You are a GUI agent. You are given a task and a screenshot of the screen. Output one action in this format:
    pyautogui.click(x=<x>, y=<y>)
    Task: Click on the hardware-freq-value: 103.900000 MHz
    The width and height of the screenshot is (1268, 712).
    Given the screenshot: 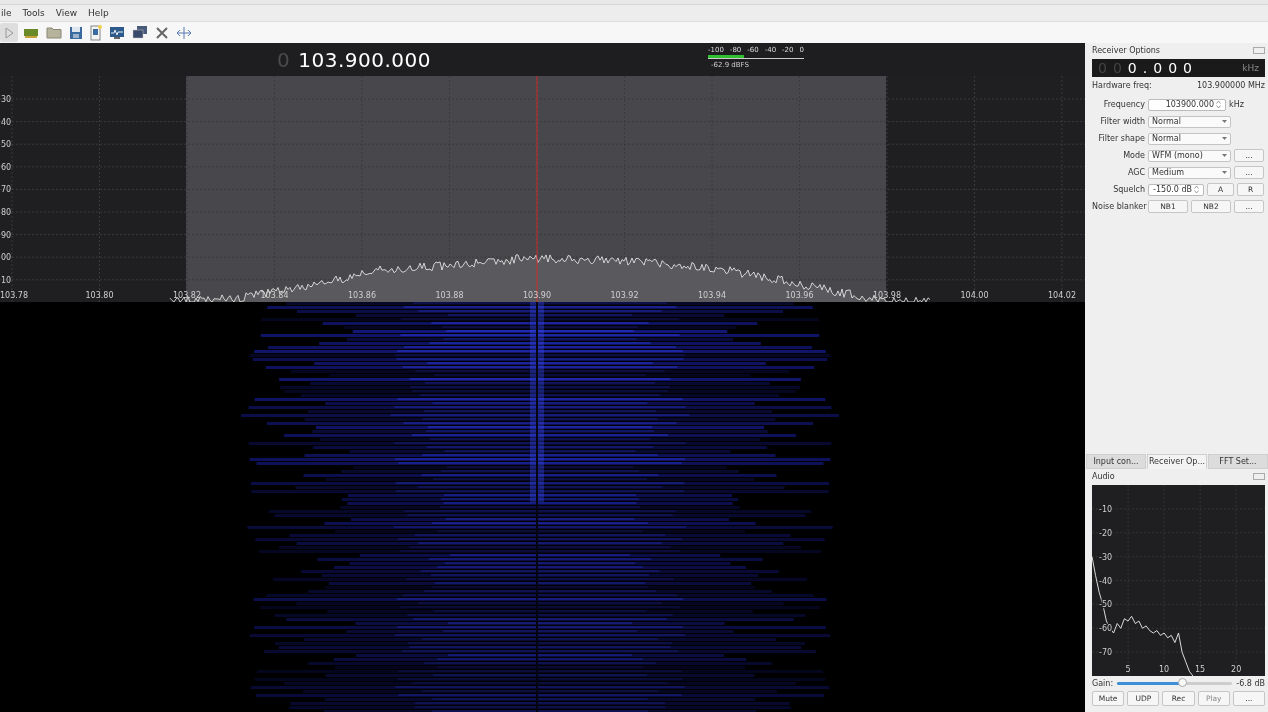 What is the action you would take?
    pyautogui.click(x=1231, y=85)
    